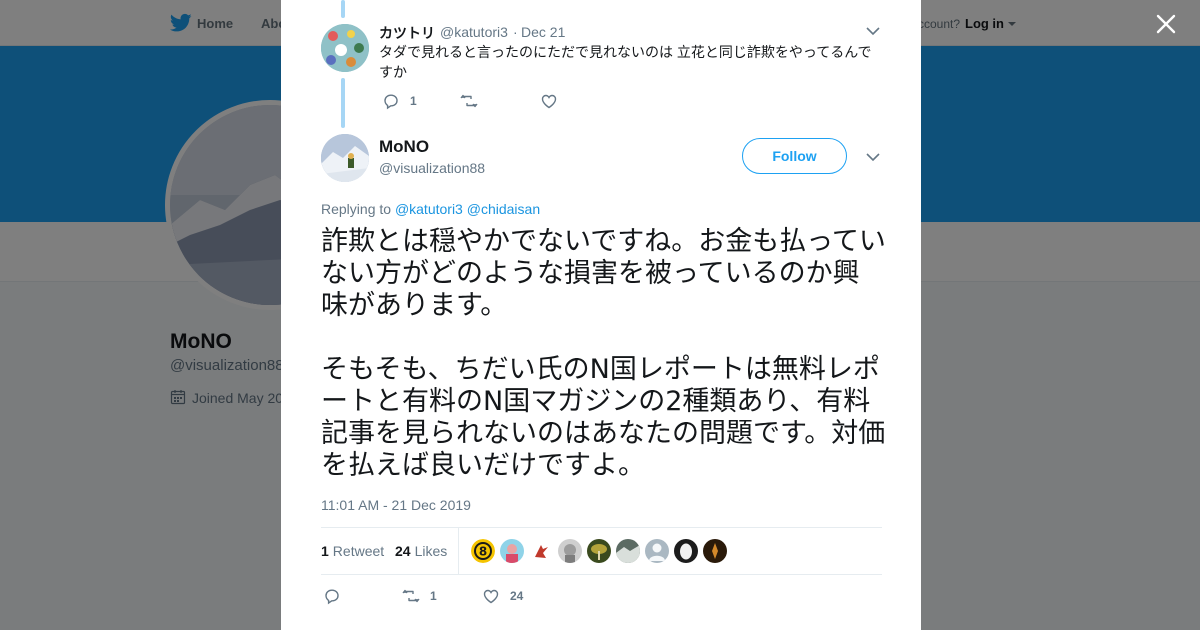 This screenshot has height=630, width=1200. Describe the element at coordinates (474, 32) in the screenshot. I see `parent-tweet-author-handle: @katutori3` at that location.